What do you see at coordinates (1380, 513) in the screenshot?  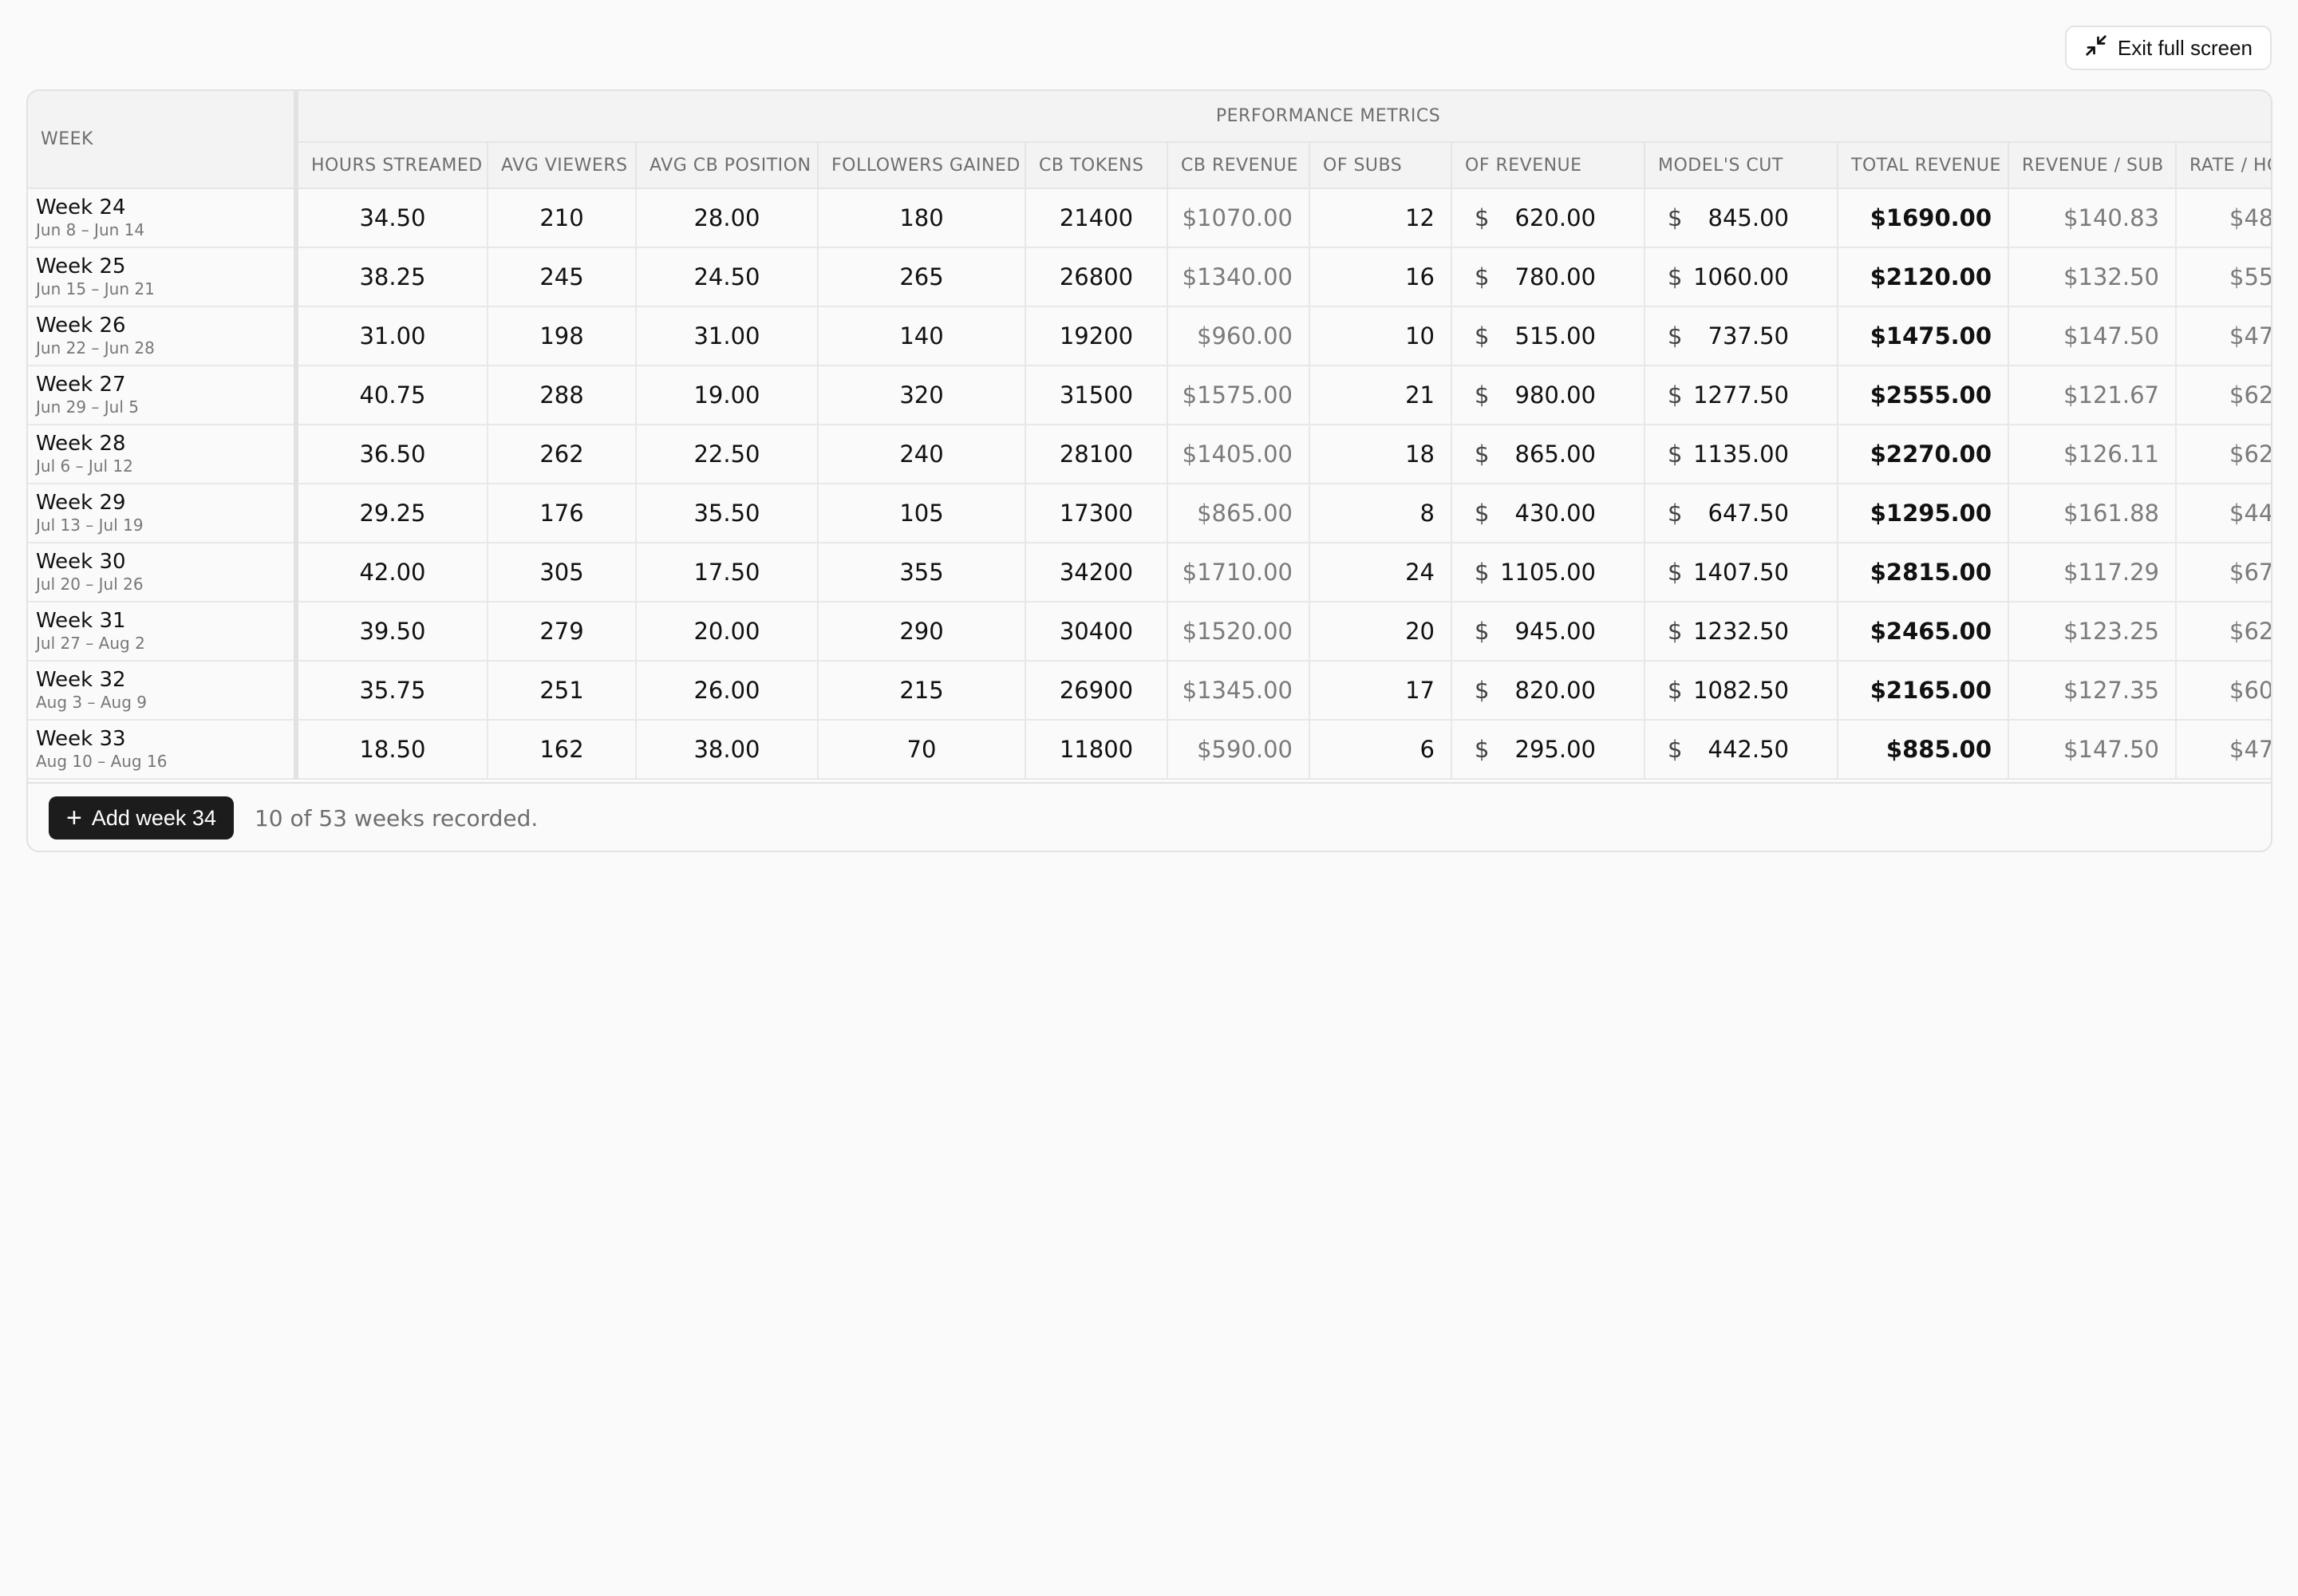 I see `of-subs-cell: 8` at bounding box center [1380, 513].